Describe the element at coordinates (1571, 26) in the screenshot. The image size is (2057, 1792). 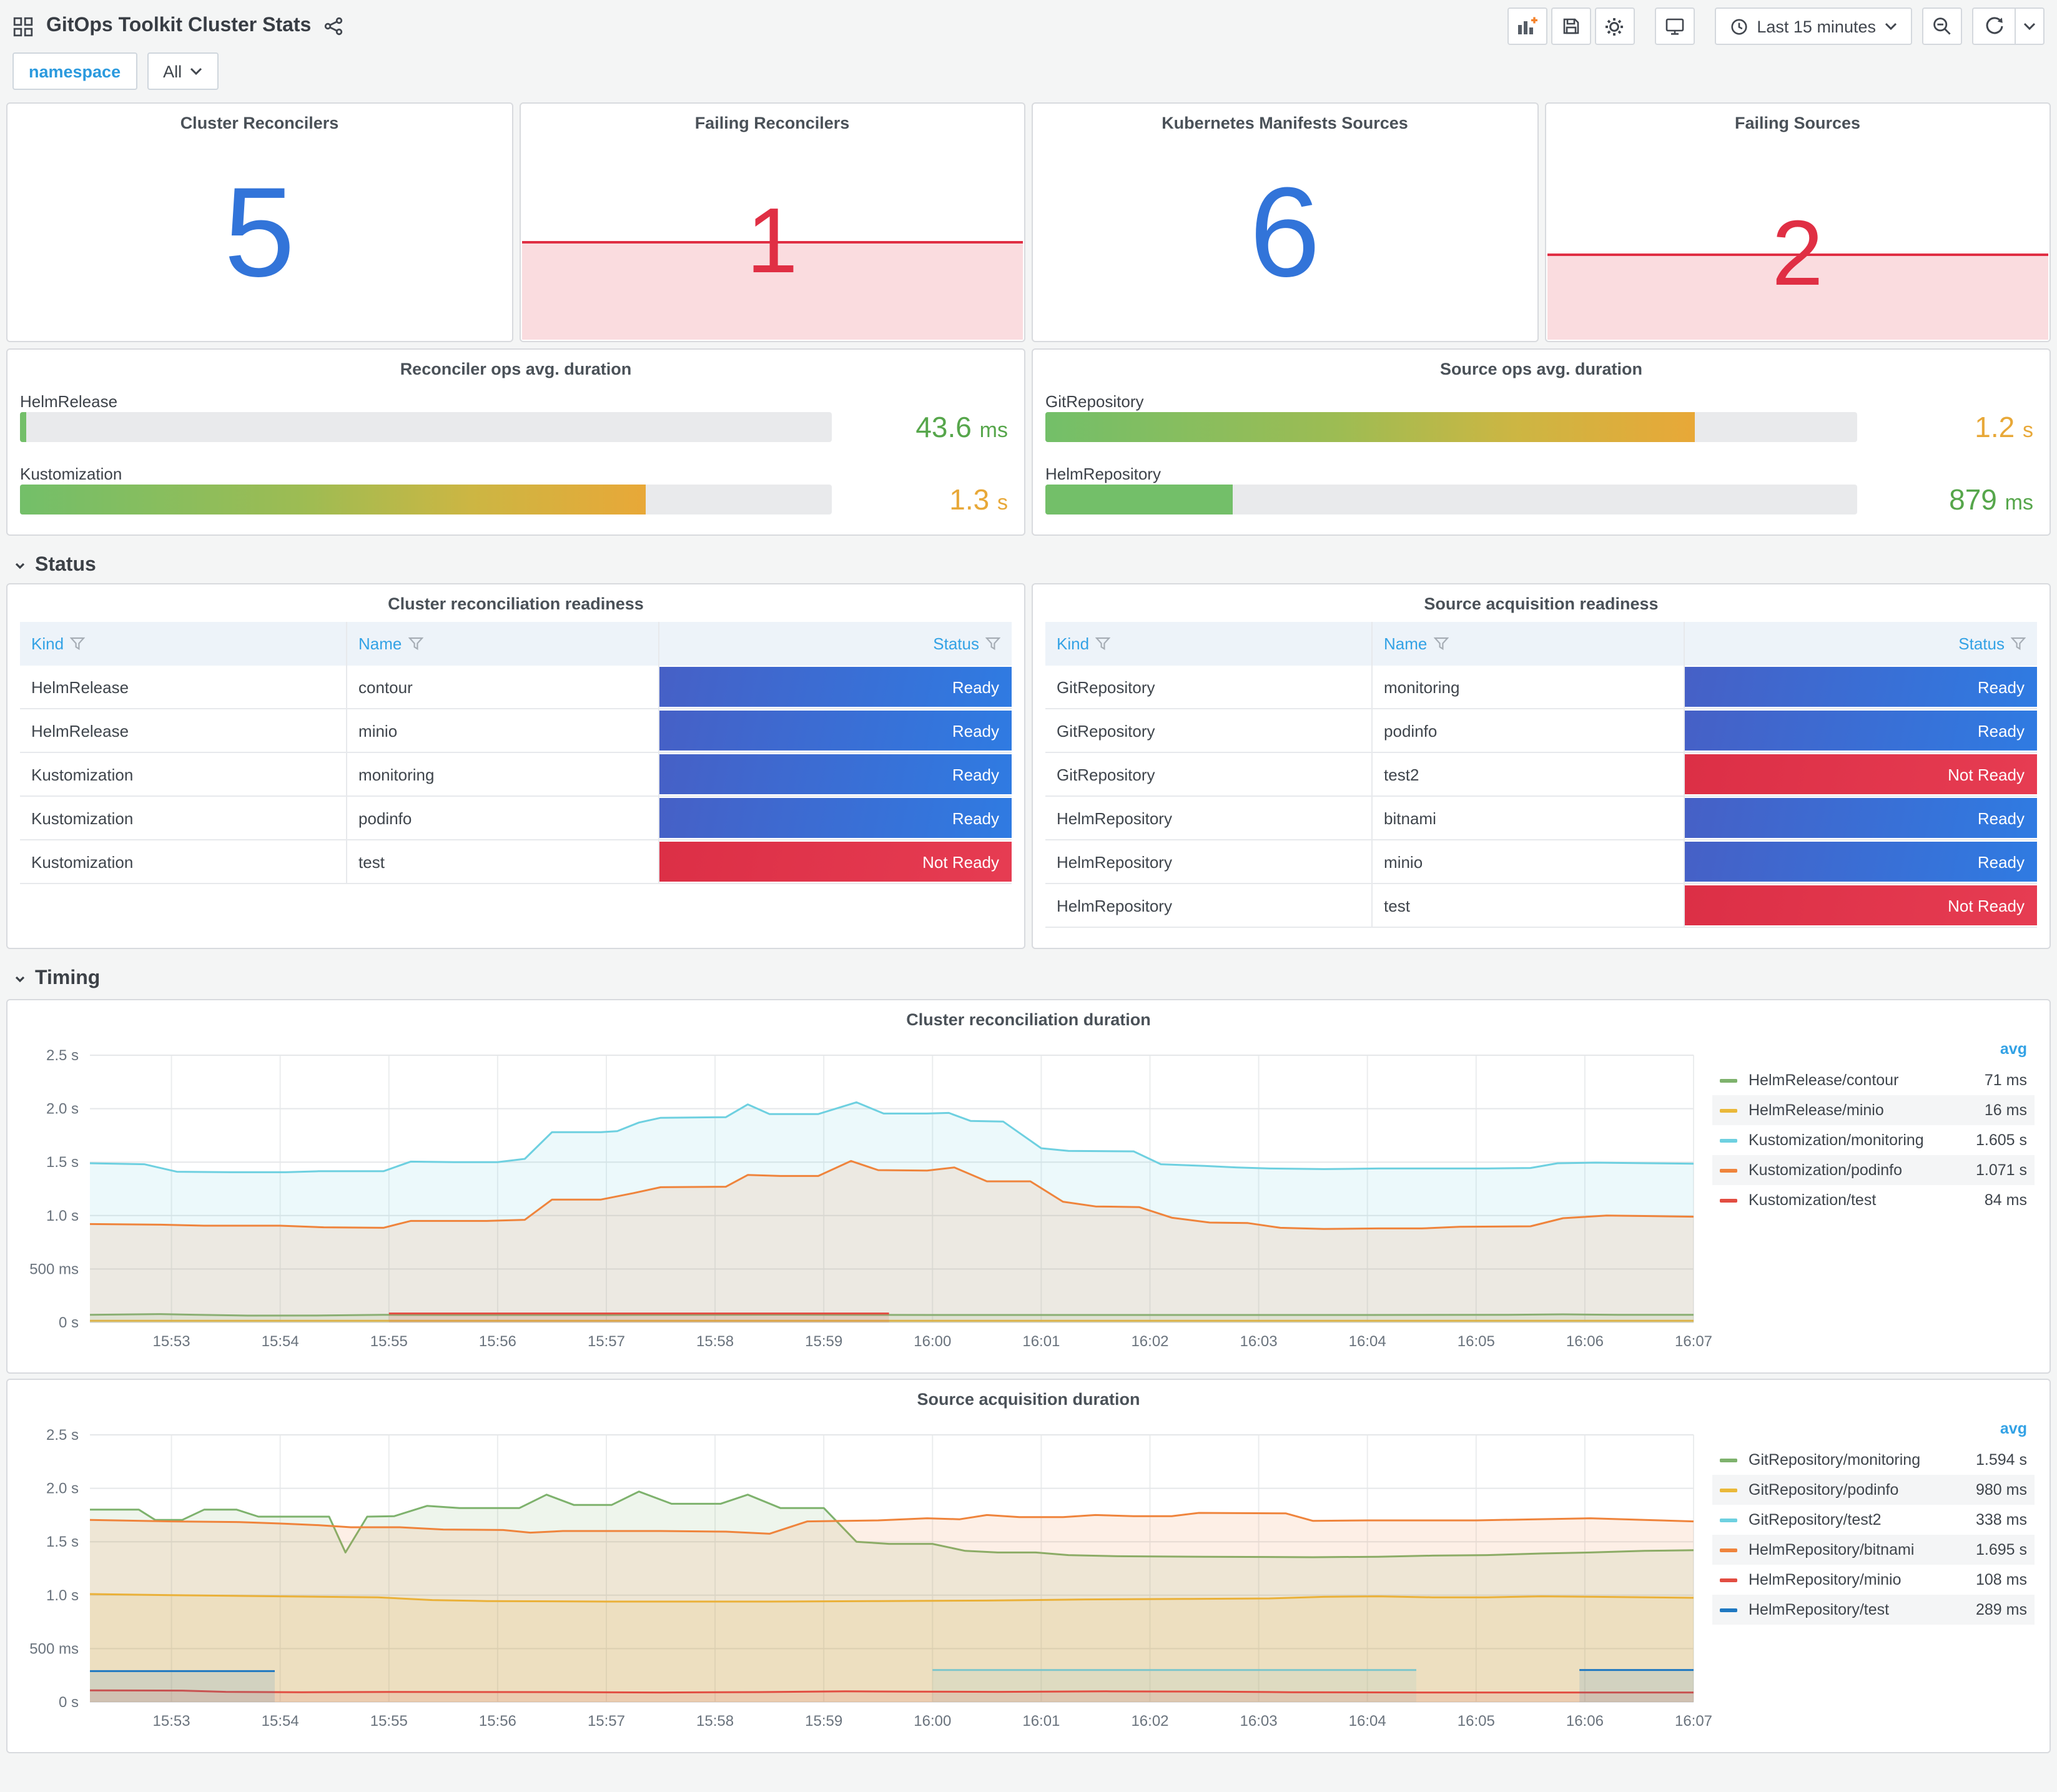
I see `save-button` at that location.